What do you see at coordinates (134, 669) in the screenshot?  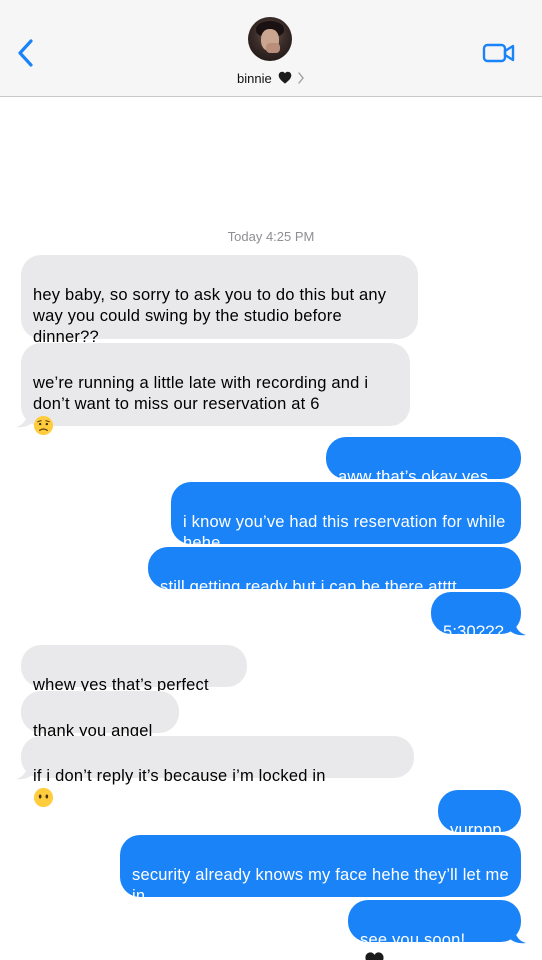 I see `incoming-message: whew yes that’s perfect` at bounding box center [134, 669].